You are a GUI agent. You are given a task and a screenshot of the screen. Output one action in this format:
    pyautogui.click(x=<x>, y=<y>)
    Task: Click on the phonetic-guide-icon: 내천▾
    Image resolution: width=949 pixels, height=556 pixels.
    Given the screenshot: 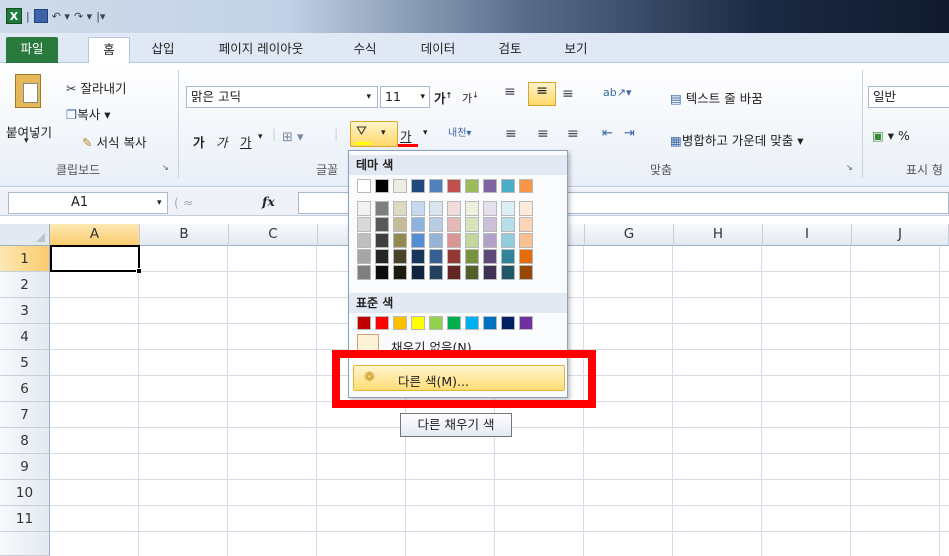 What is the action you would take?
    pyautogui.click(x=459, y=131)
    